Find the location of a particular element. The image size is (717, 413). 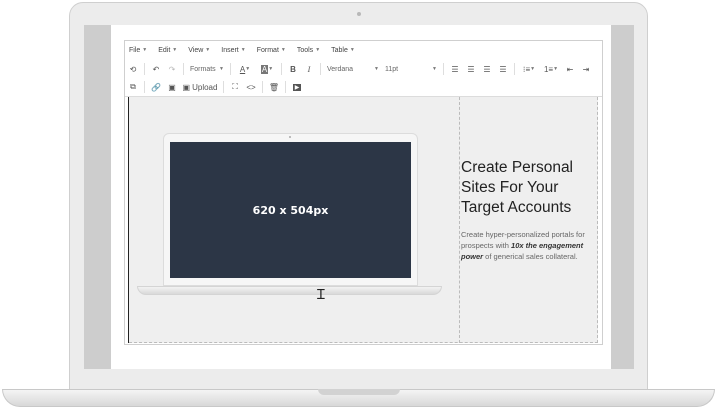

align-center-icon: ☰ is located at coordinates (471, 69).